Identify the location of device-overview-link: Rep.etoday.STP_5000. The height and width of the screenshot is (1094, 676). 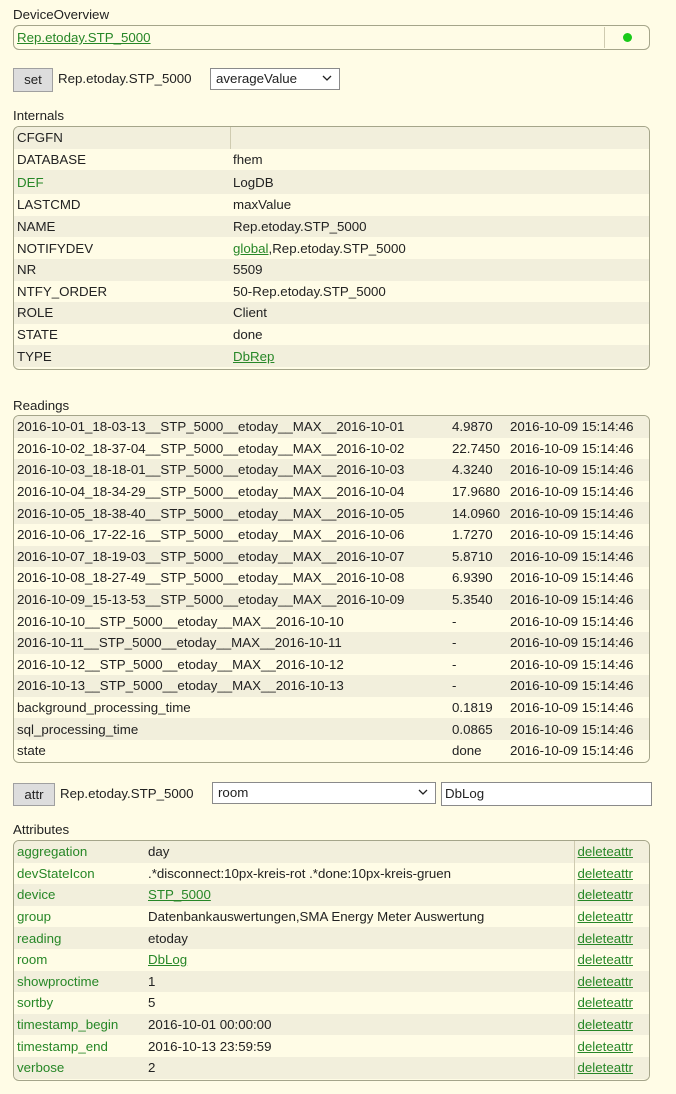
(84, 37).